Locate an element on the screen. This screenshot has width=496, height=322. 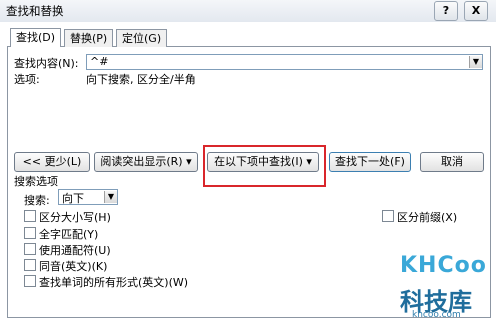
match-prefix-checkbox is located at coordinates (388, 216).